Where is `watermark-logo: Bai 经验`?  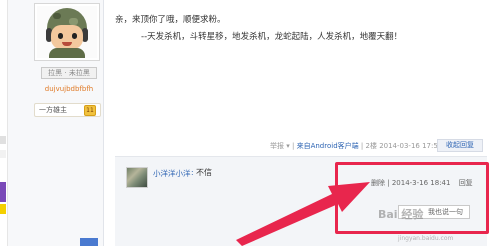
watermark-logo: Bai 经验 is located at coordinates (401, 214).